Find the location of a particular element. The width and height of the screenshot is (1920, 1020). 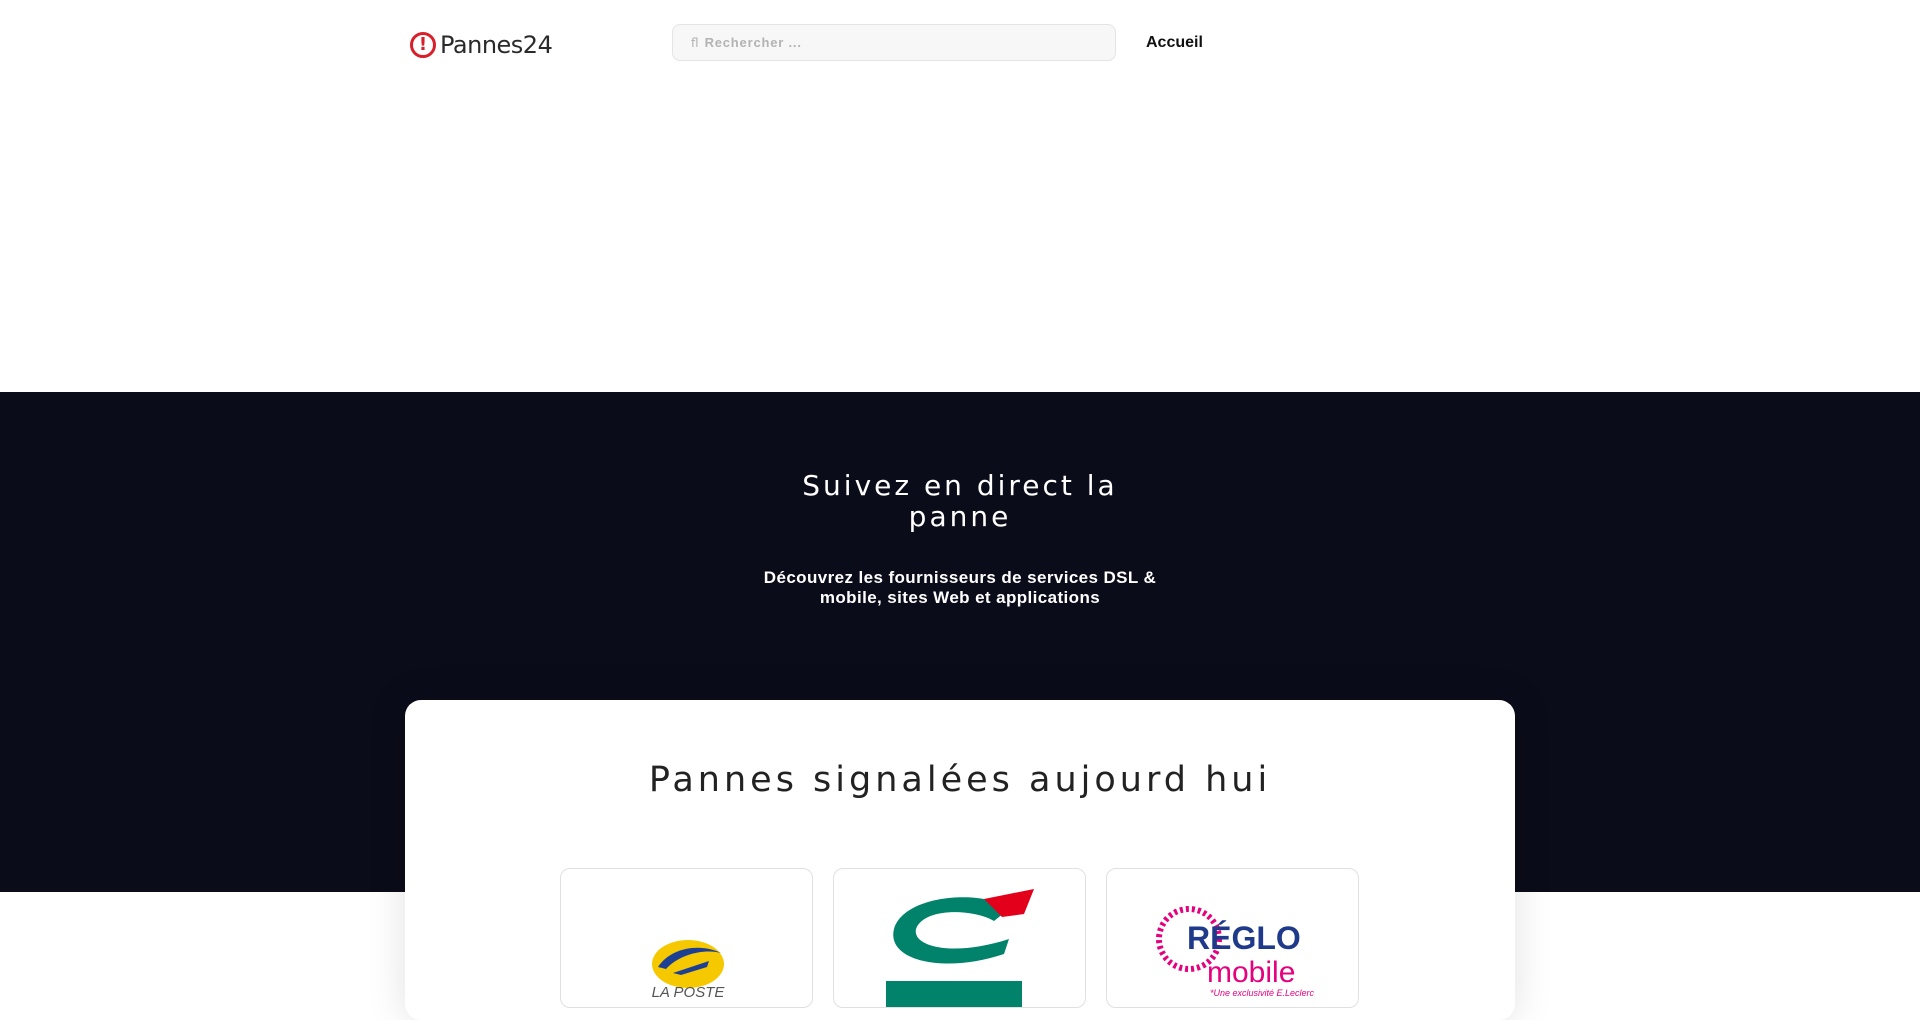

reglo-tagline: *Une exclusivité E.Leclerc is located at coordinates (1262, 993).